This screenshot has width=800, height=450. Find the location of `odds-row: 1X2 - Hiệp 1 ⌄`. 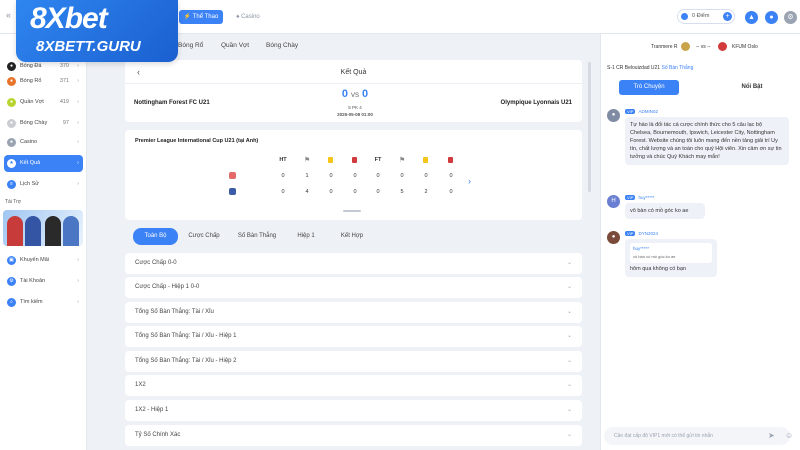

odds-row: 1X2 - Hiệp 1 ⌄ is located at coordinates (353, 410).